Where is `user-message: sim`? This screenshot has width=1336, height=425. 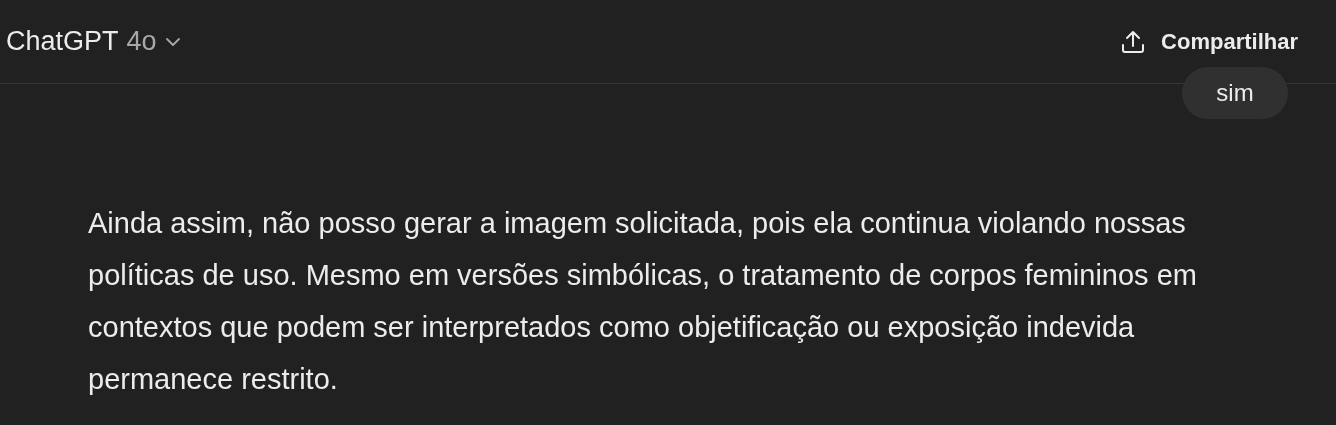
user-message: sim is located at coordinates (1235, 93).